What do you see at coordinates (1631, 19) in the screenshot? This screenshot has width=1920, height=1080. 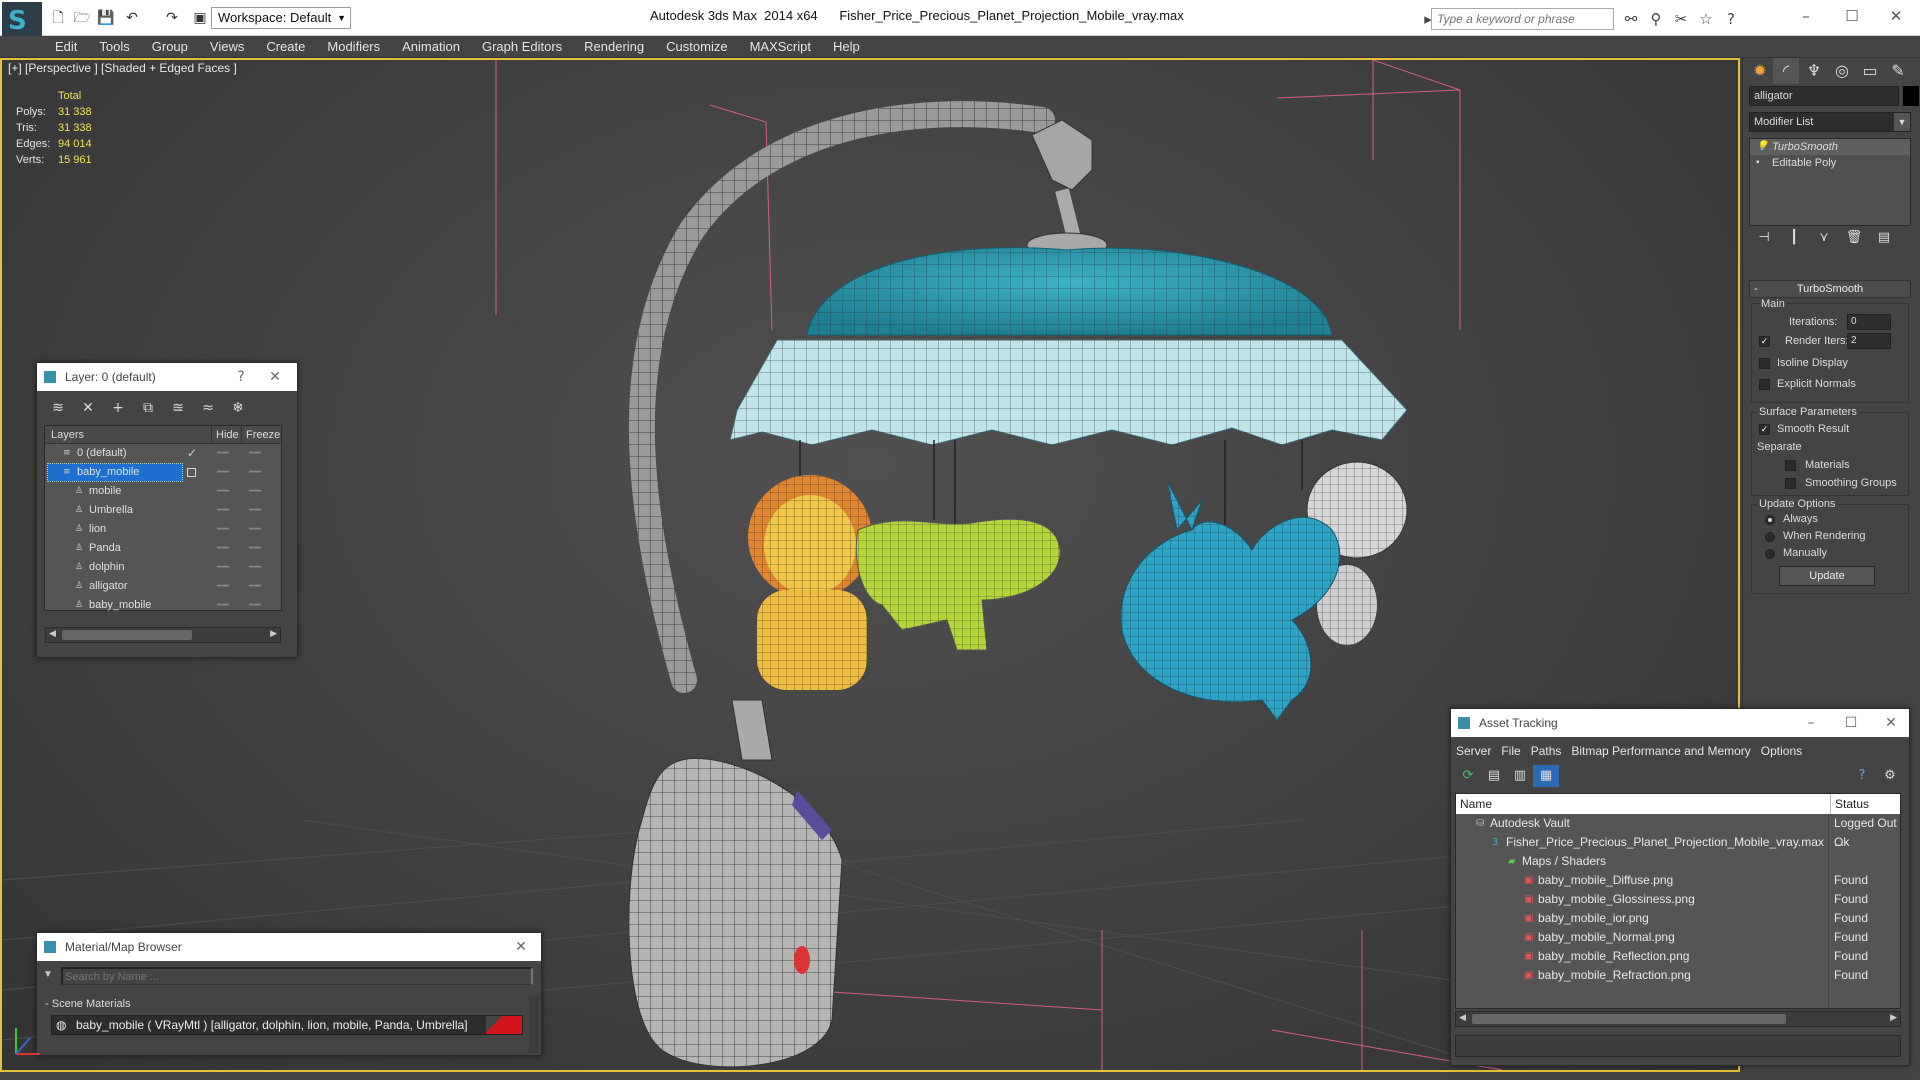 I see `binoculars-icon: ⚯` at bounding box center [1631, 19].